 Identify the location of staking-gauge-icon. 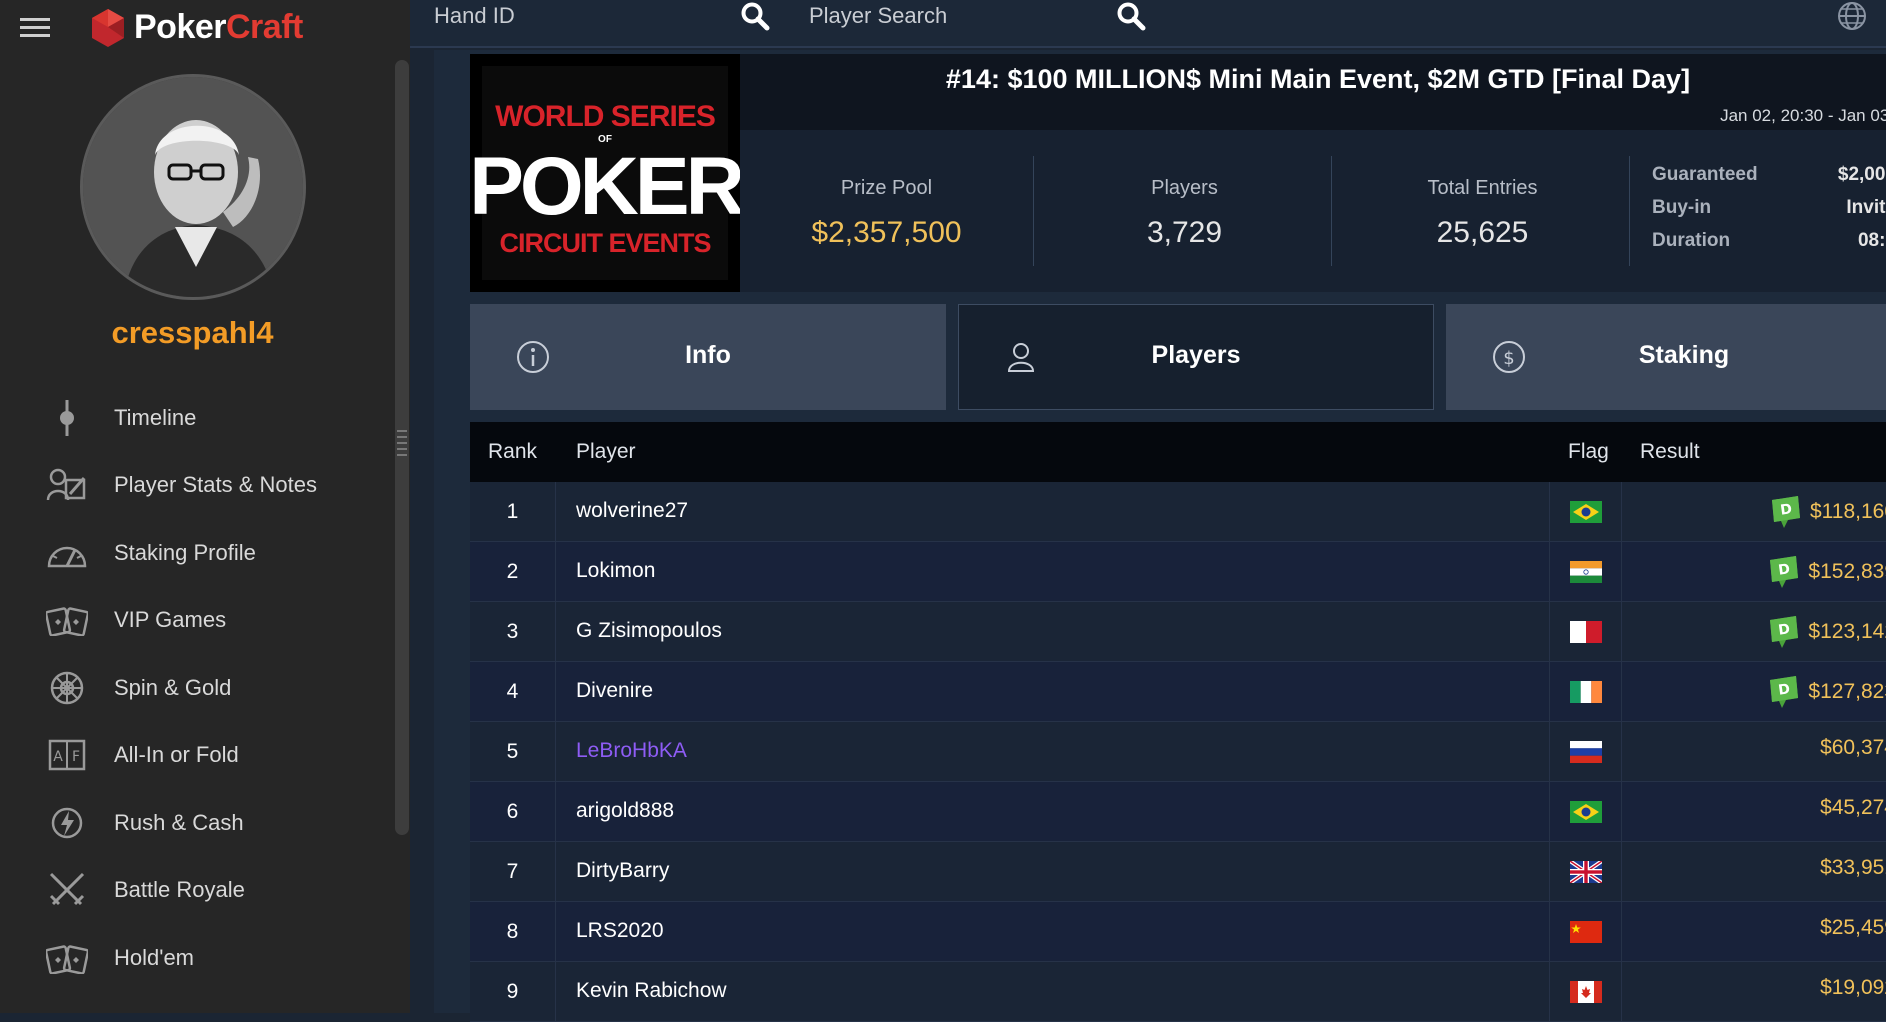
(67, 553).